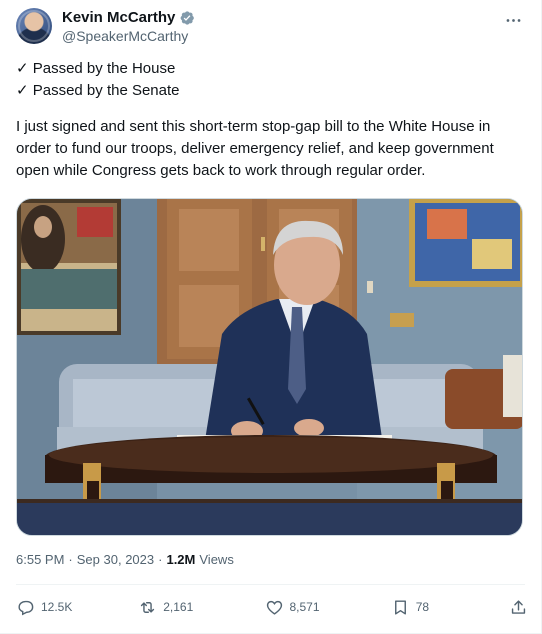 The width and height of the screenshot is (542, 634). Describe the element at coordinates (125, 36) in the screenshot. I see `author-handle: @SpeakerMcCarthy` at that location.